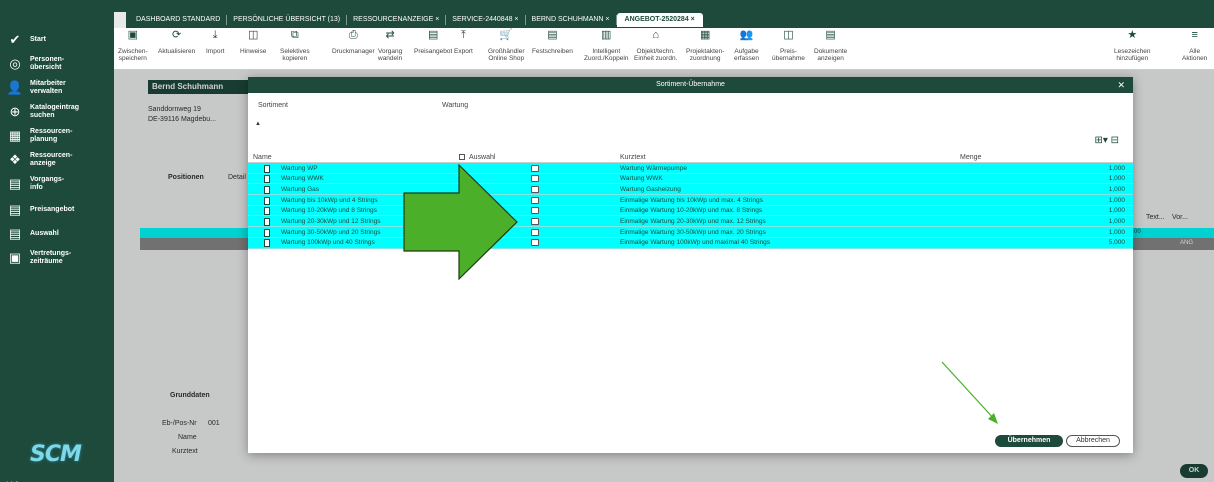 This screenshot has height=482, width=1214. Describe the element at coordinates (32, 234) in the screenshot. I see `sidebar-item-8: ▤ Auswahl` at that location.